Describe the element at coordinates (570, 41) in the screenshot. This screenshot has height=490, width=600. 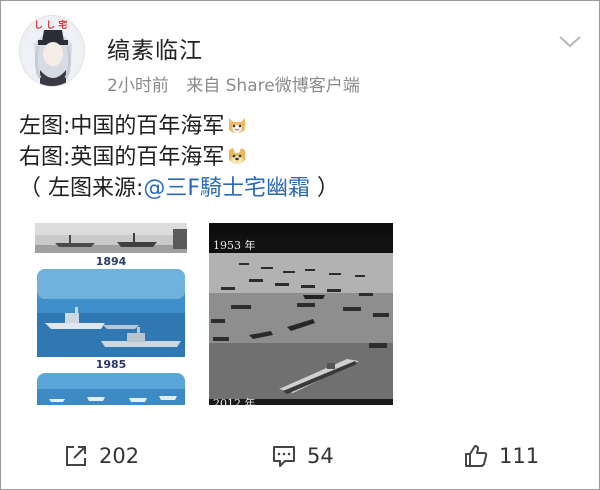
I see `chevron-down-icon` at that location.